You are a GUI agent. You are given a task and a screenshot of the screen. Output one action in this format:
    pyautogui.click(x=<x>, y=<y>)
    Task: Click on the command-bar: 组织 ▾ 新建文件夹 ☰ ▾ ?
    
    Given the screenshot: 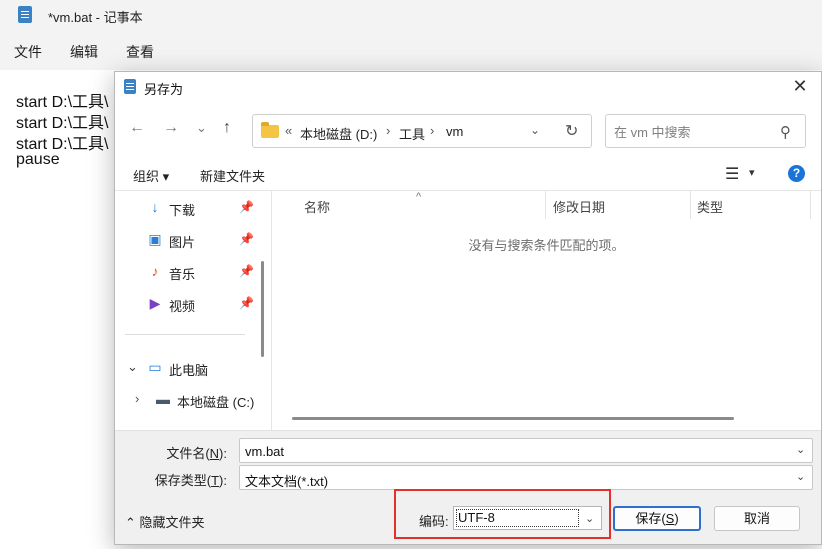 What is the action you would take?
    pyautogui.click(x=468, y=174)
    